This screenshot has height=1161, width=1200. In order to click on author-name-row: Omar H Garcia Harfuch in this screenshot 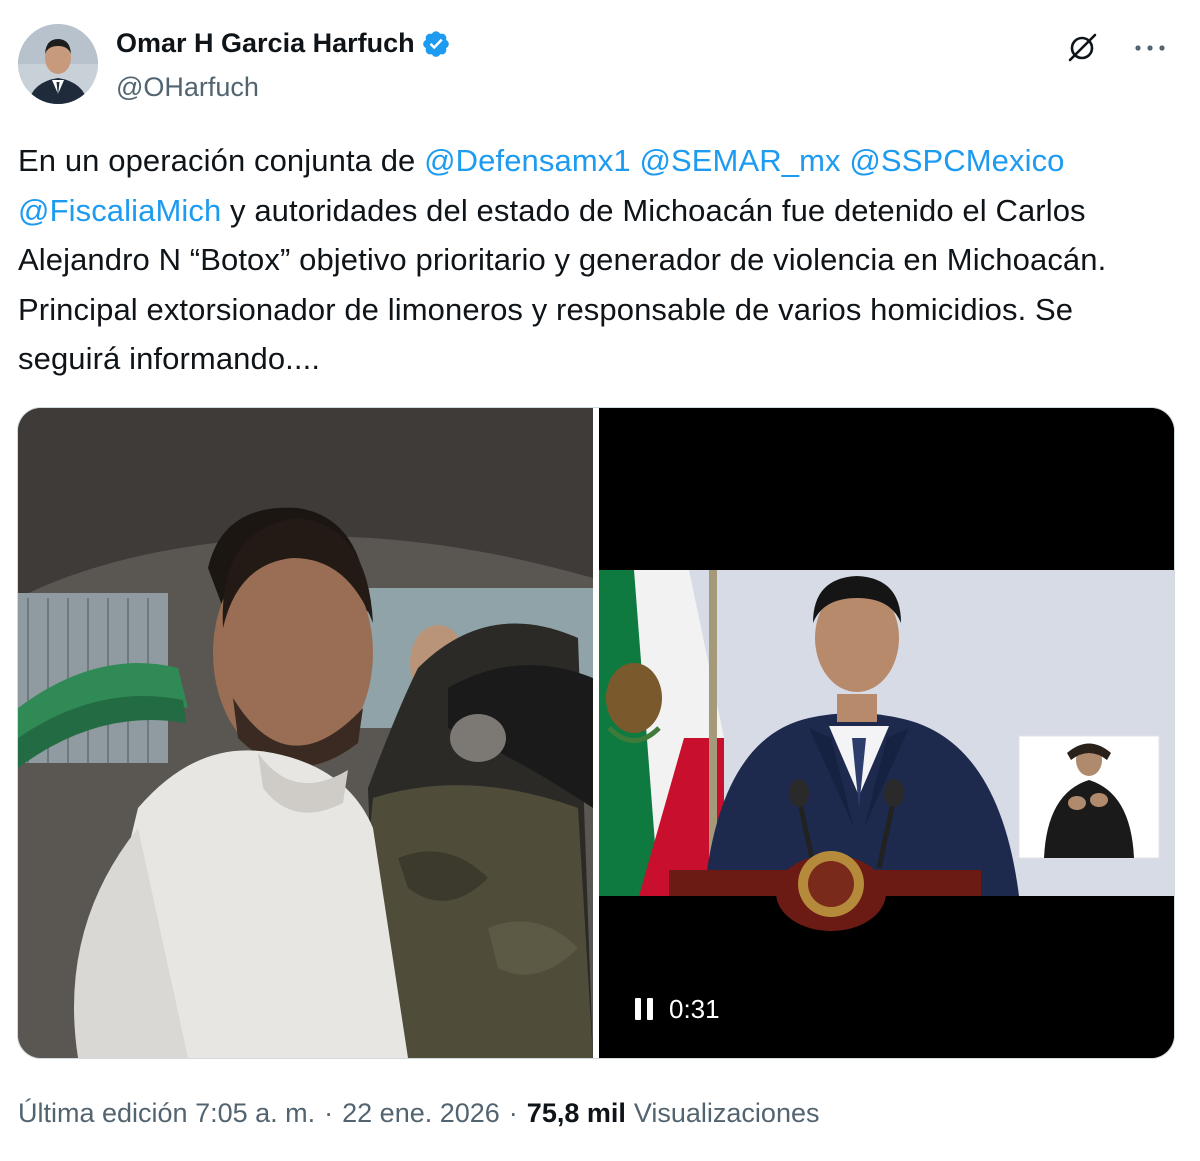, I will do `click(283, 43)`.